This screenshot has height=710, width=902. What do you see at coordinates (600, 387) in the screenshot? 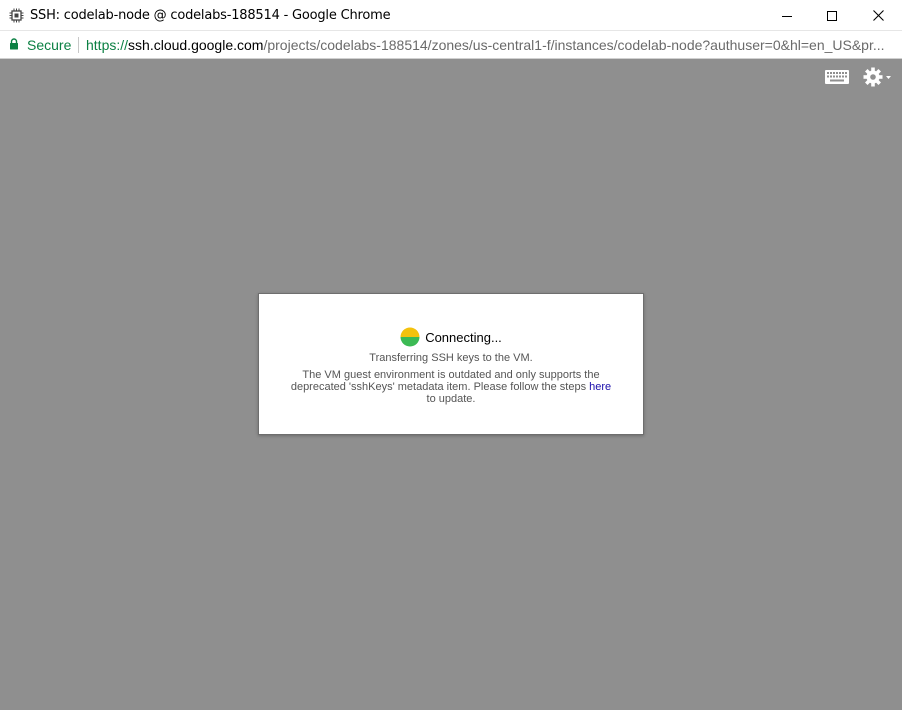
I see `update-link: here` at bounding box center [600, 387].